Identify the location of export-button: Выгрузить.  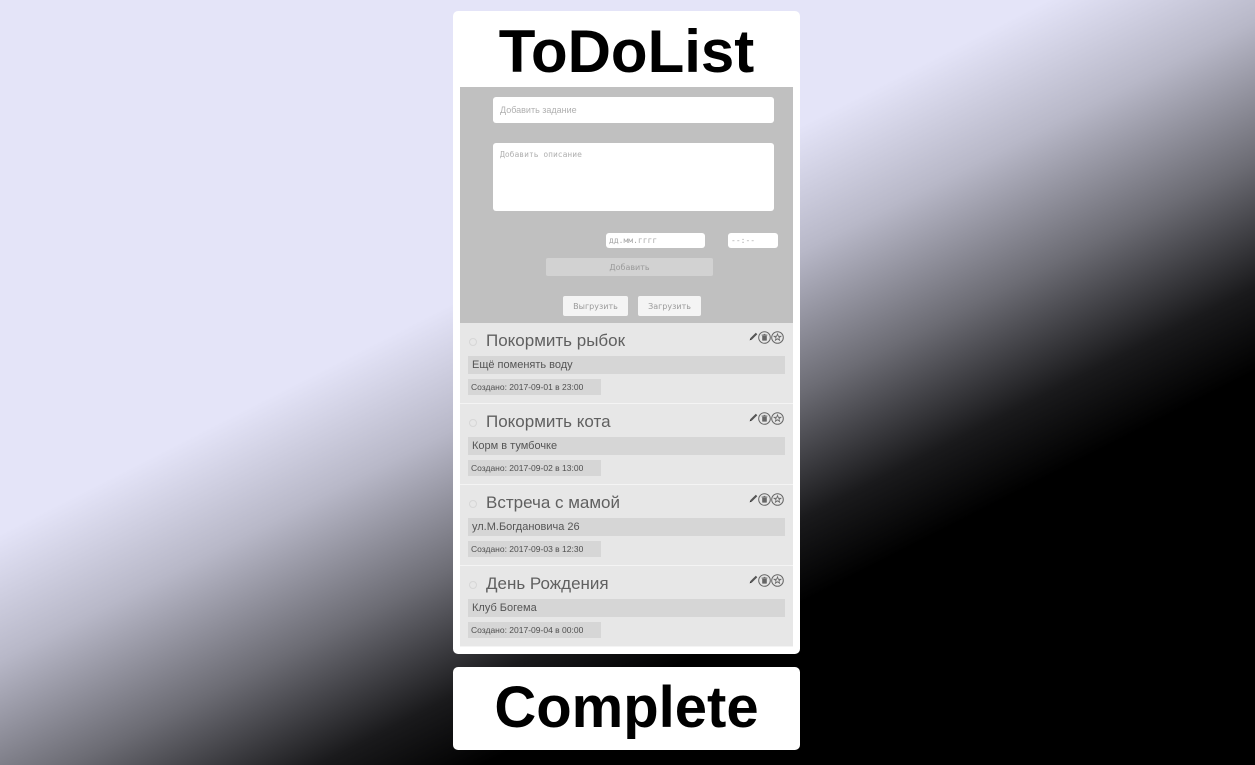
(595, 306).